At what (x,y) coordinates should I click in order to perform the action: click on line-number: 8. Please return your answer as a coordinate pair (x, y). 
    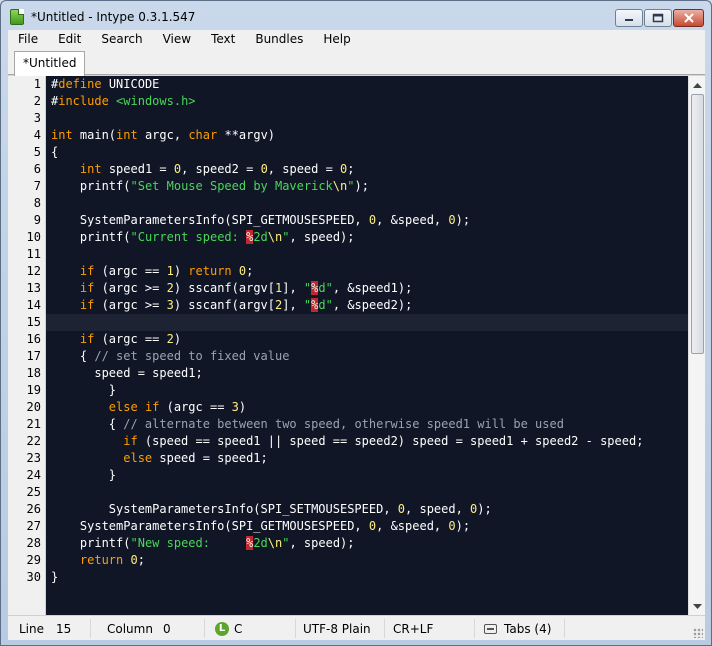
    Looking at the image, I should click on (37, 203).